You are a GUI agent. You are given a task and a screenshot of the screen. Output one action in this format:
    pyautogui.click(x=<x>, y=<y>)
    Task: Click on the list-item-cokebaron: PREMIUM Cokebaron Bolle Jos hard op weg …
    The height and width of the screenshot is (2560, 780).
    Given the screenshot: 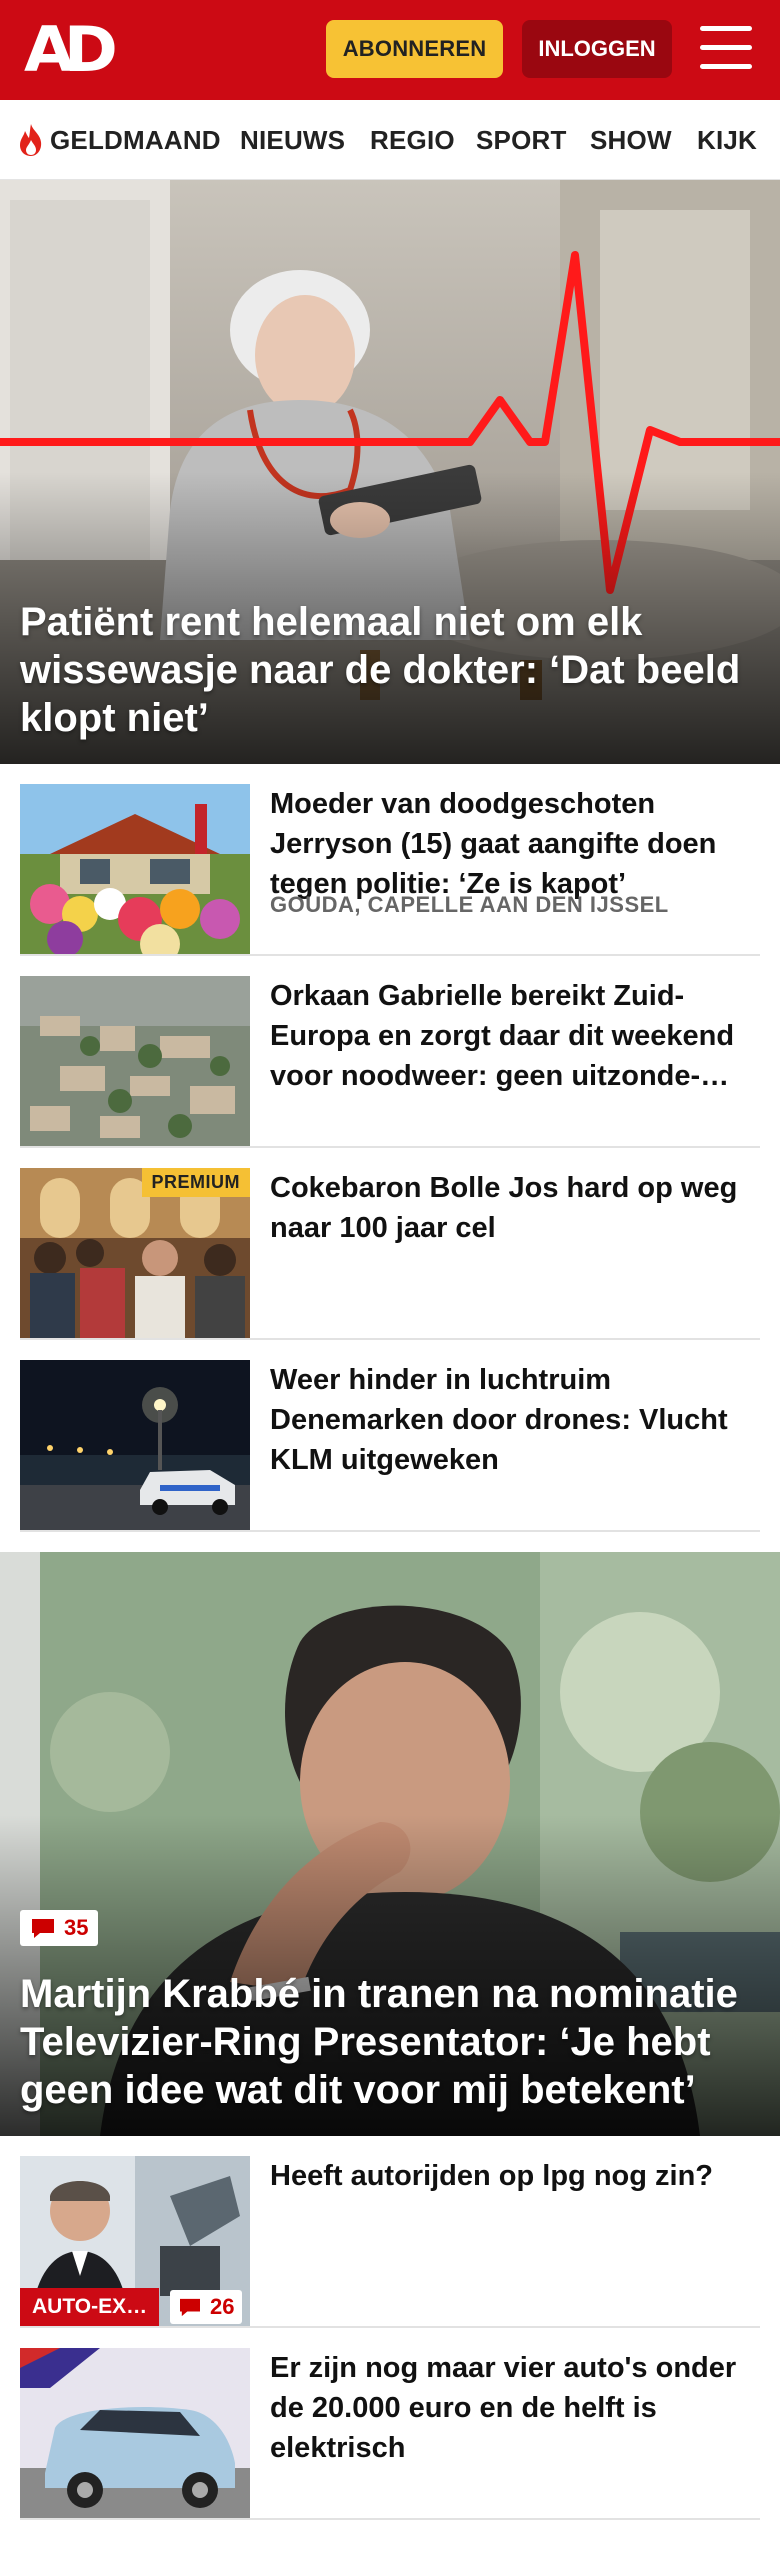 What is the action you would take?
    pyautogui.click(x=390, y=1244)
    